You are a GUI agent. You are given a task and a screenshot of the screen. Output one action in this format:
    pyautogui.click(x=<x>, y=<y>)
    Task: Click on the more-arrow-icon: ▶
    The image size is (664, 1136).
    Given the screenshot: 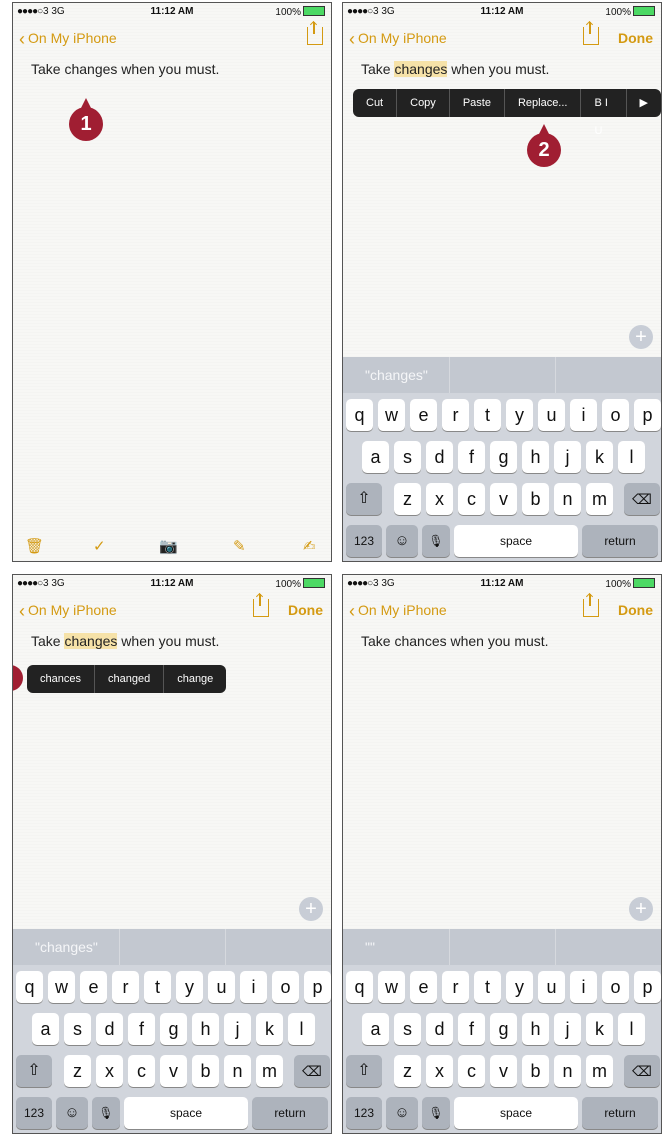 What is the action you would take?
    pyautogui.click(x=644, y=103)
    